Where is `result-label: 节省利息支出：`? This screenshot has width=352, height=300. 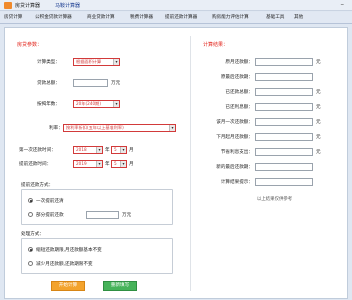
result-label: 节省利息支出： is located at coordinates (236, 152).